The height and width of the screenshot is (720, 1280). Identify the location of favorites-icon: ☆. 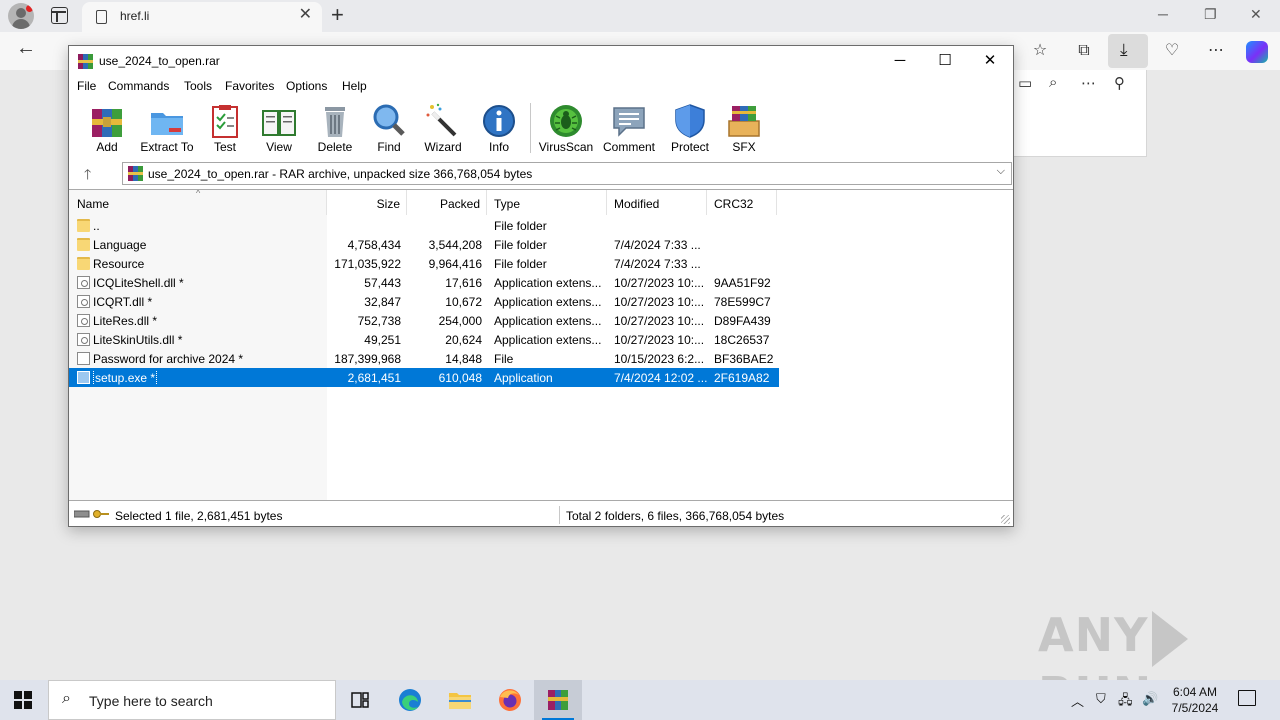
(1040, 51).